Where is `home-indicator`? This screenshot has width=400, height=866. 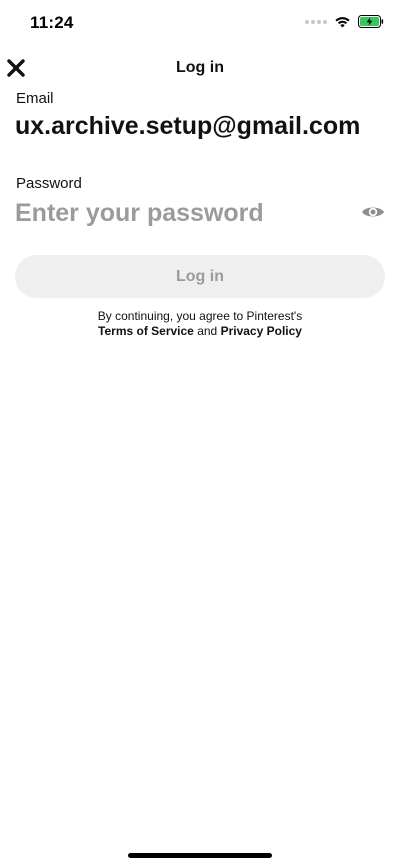
home-indicator is located at coordinates (200, 855).